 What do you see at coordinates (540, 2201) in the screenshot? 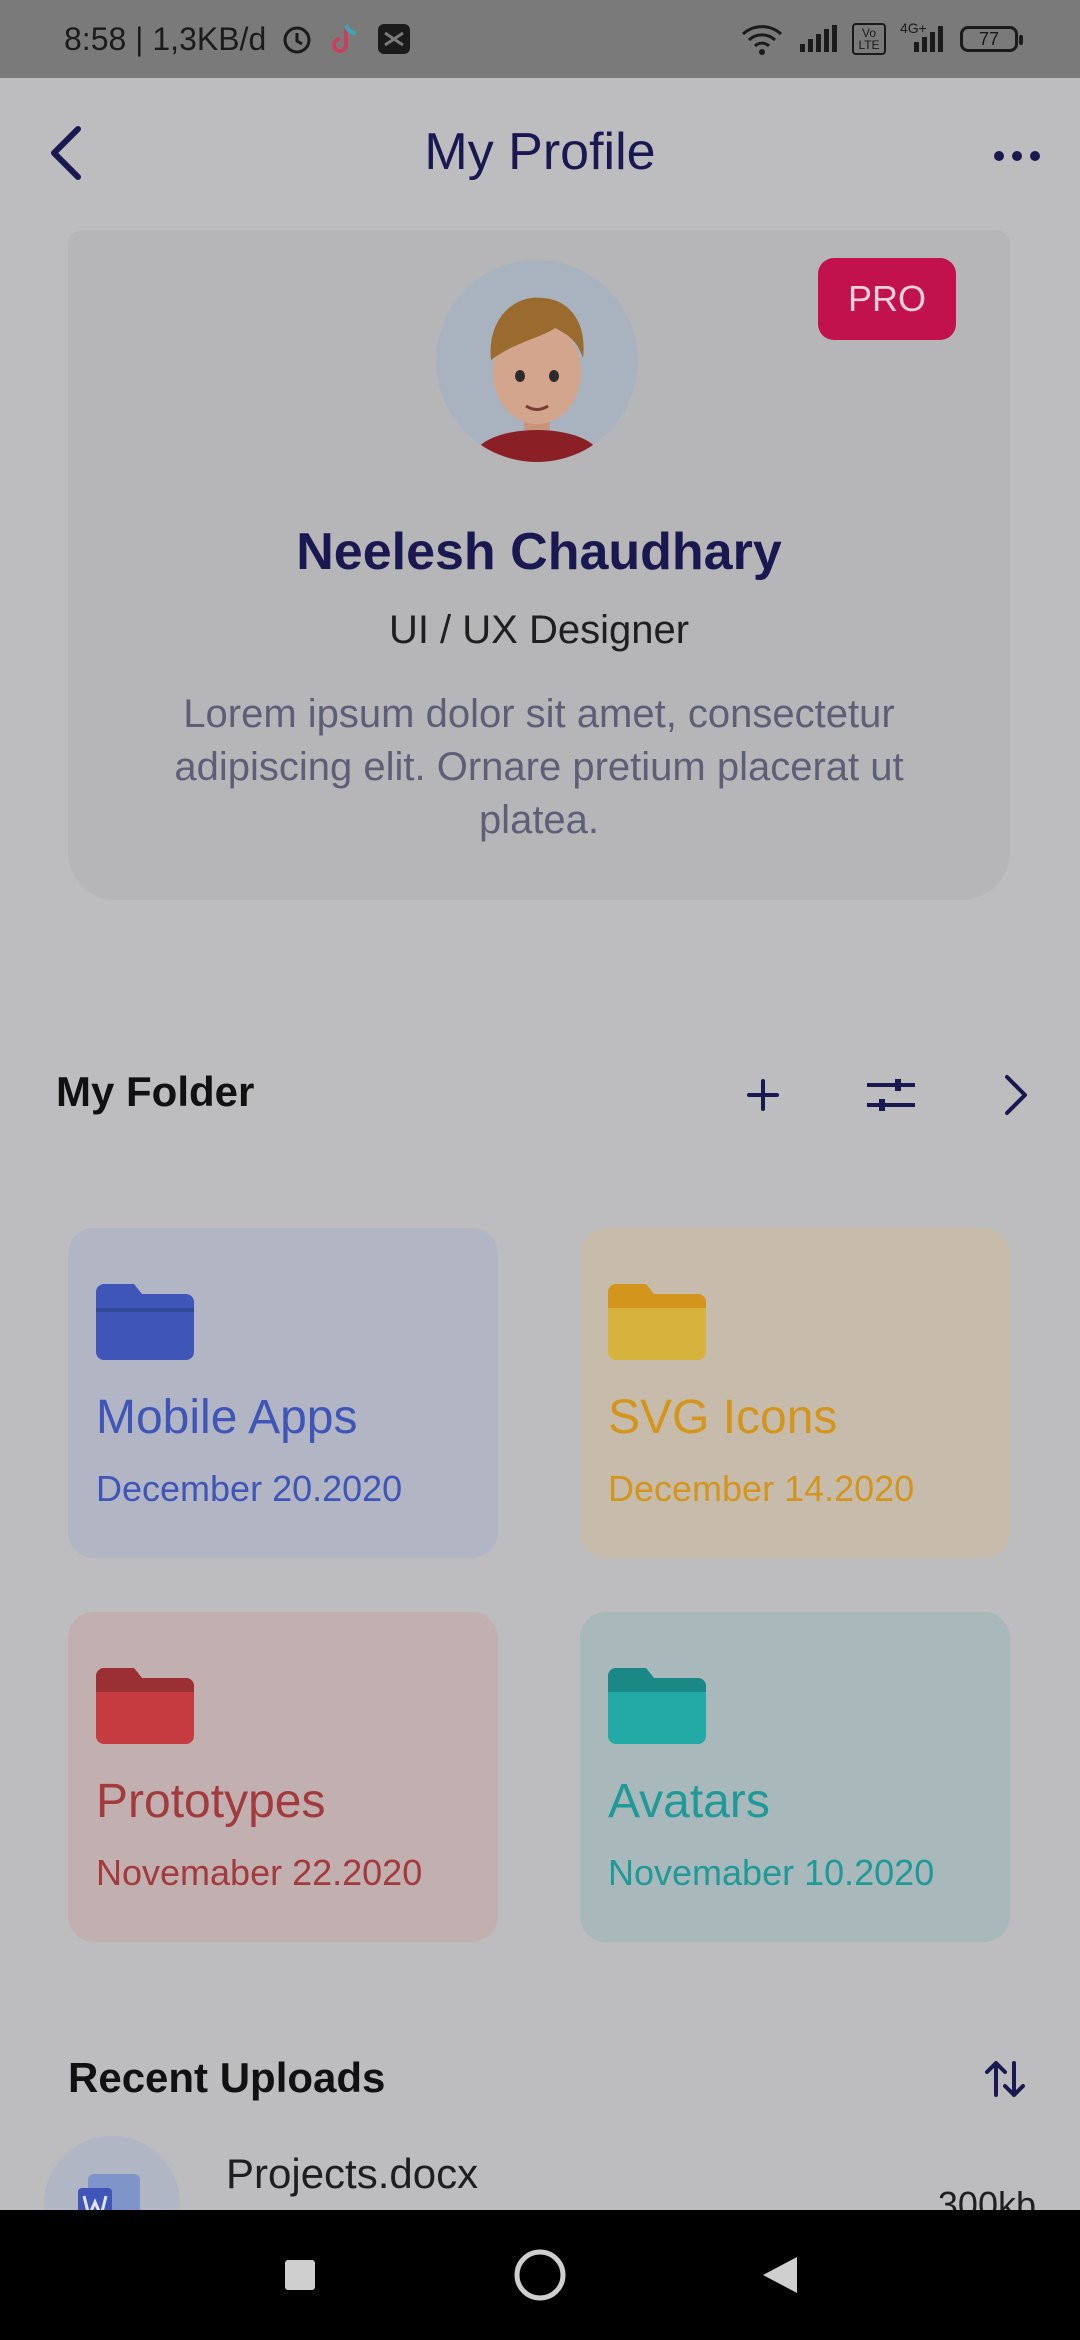
I see `upload-list-item: Projects.docx 300kb` at bounding box center [540, 2201].